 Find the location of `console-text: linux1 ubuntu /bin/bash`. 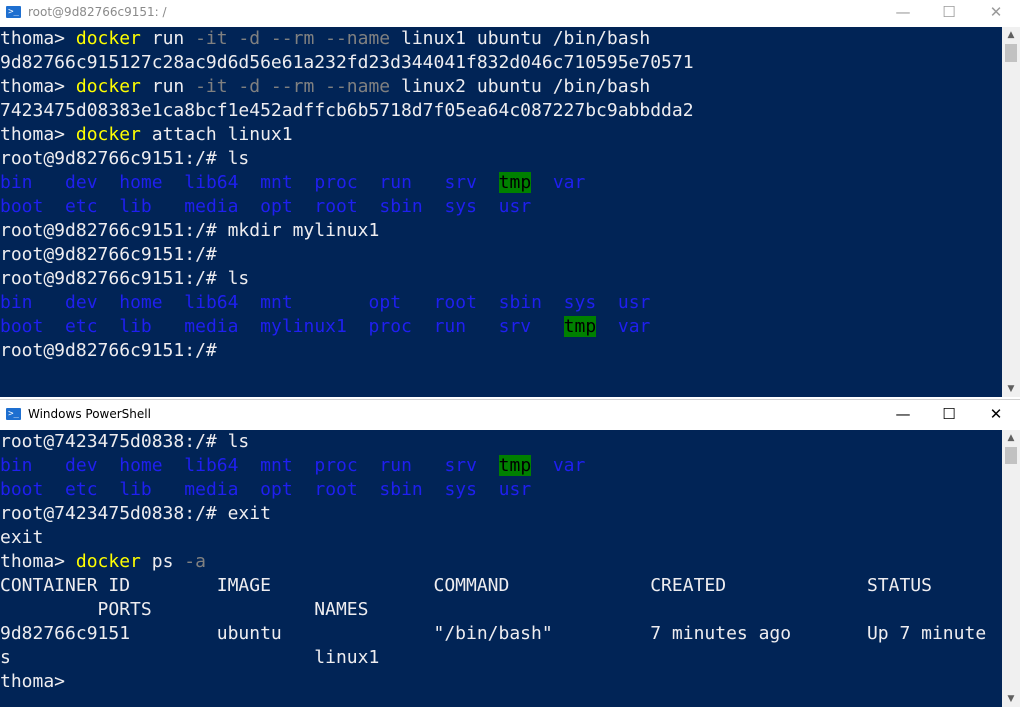

console-text: linux1 ubuntu /bin/bash is located at coordinates (520, 38).